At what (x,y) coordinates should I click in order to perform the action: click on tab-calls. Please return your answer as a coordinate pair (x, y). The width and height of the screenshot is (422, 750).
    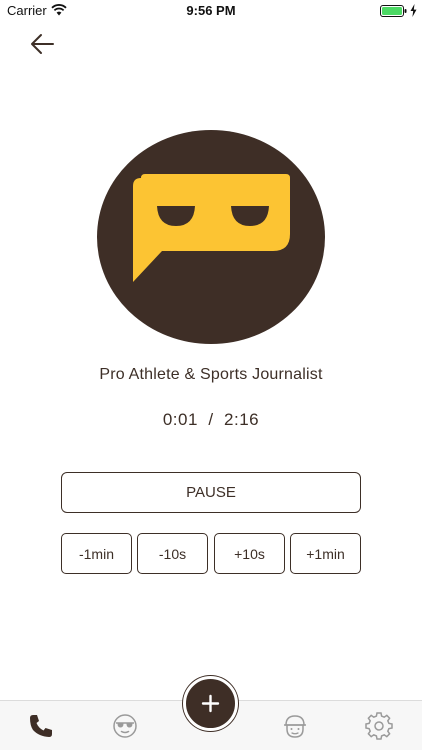
    Looking at the image, I should click on (41, 725).